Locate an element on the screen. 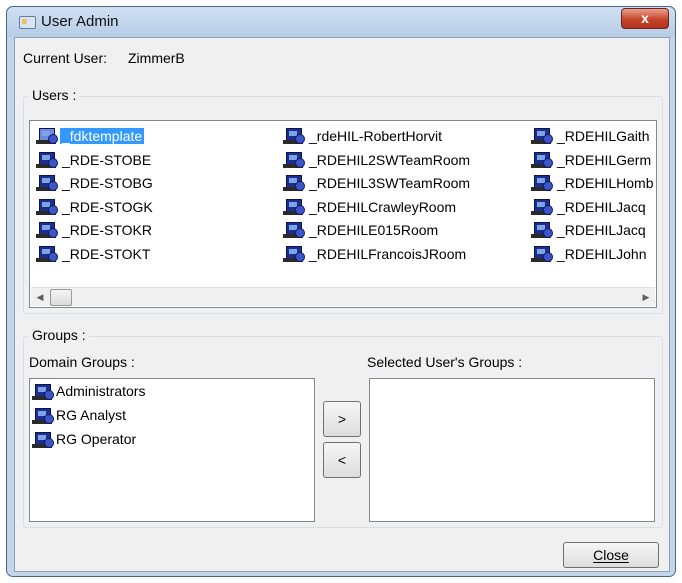 Image resolution: width=682 pixels, height=583 pixels. user-list-item: _fdktemplate is located at coordinates (90, 136).